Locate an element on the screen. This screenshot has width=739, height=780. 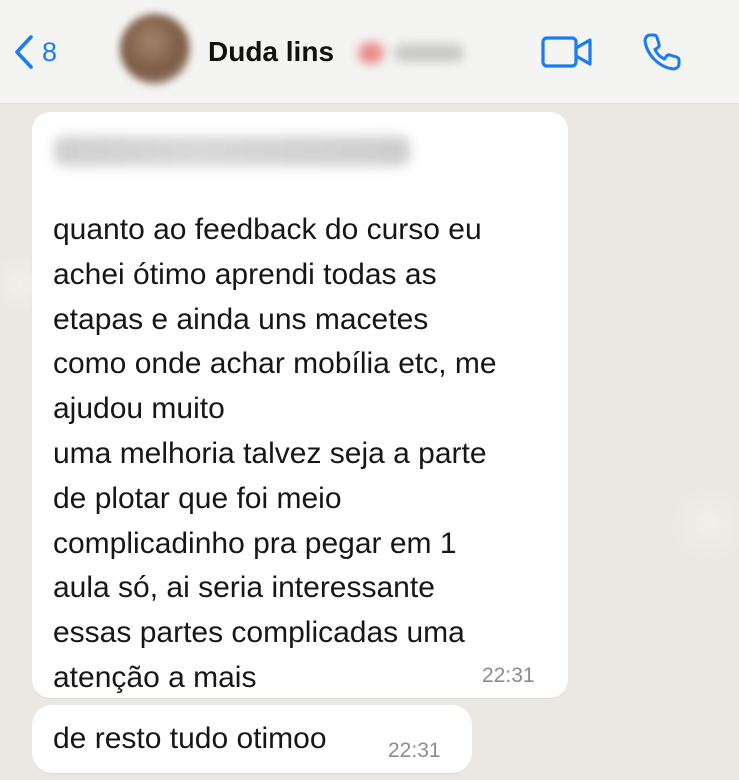
video-call-button is located at coordinates (567, 54).